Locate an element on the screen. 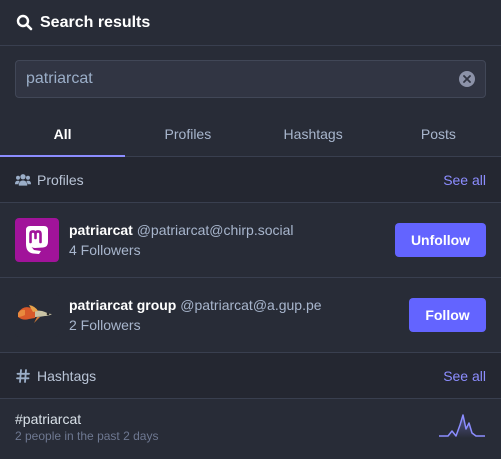 Image resolution: width=501 pixels, height=459 pixels. hashtag-name: #patriarcat is located at coordinates (226, 419).